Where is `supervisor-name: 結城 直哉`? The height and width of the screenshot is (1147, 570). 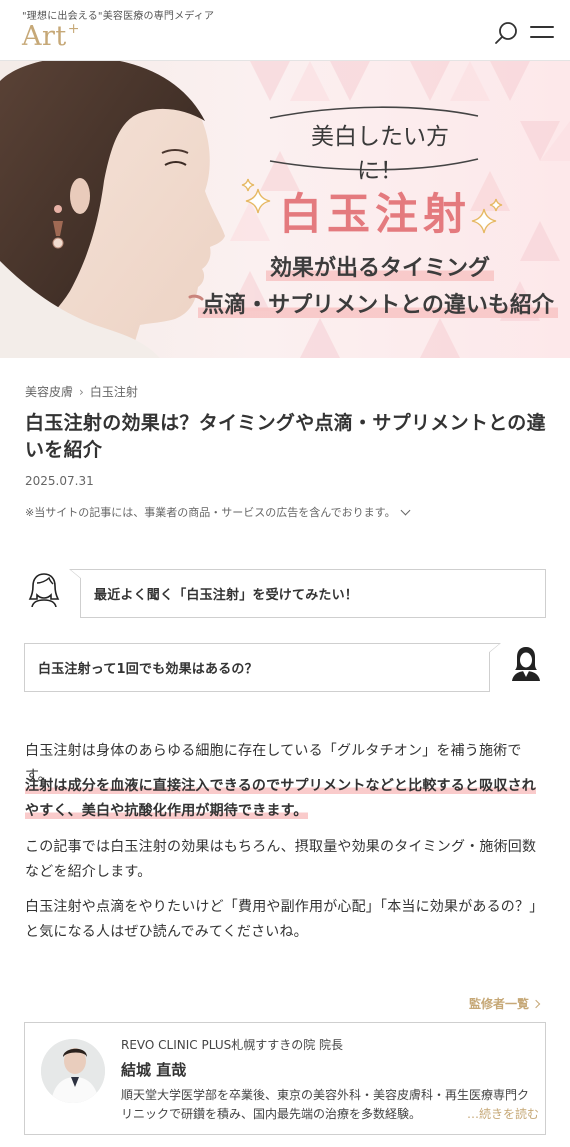
supervisor-name: 結城 直哉 is located at coordinates (154, 1070).